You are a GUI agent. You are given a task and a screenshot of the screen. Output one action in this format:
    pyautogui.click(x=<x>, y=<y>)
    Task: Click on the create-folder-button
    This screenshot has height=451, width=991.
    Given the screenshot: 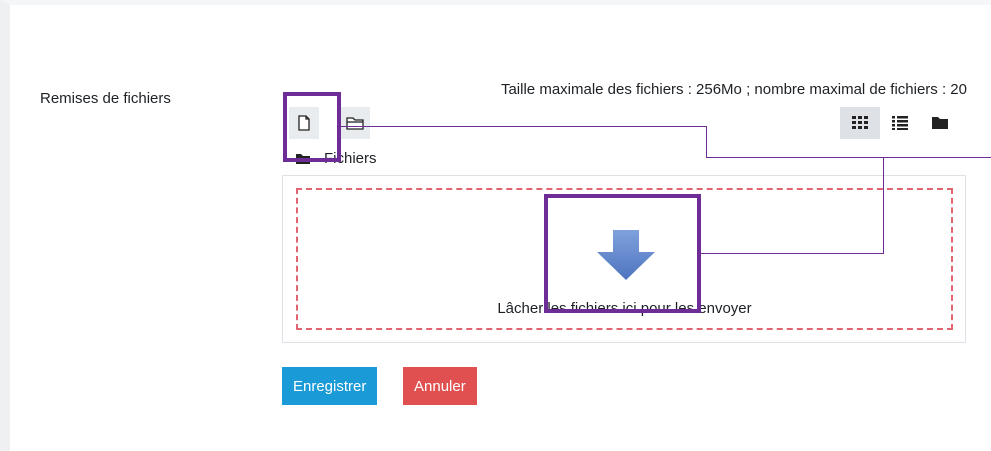 What is the action you would take?
    pyautogui.click(x=355, y=123)
    